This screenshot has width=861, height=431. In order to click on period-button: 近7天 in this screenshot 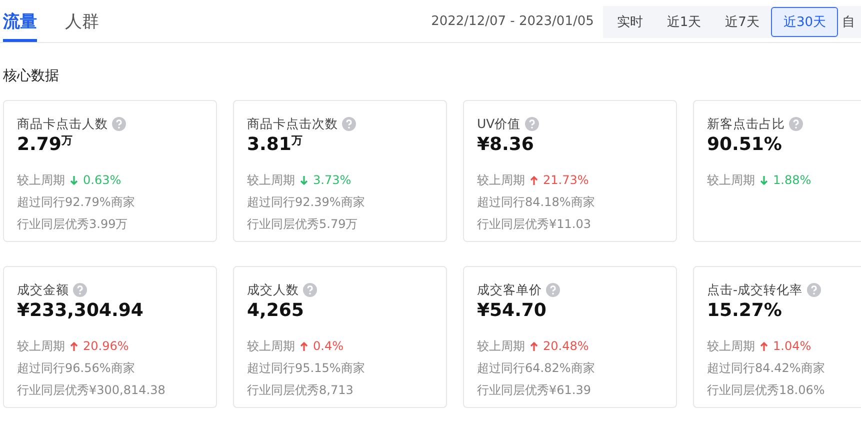, I will do `click(742, 22)`.